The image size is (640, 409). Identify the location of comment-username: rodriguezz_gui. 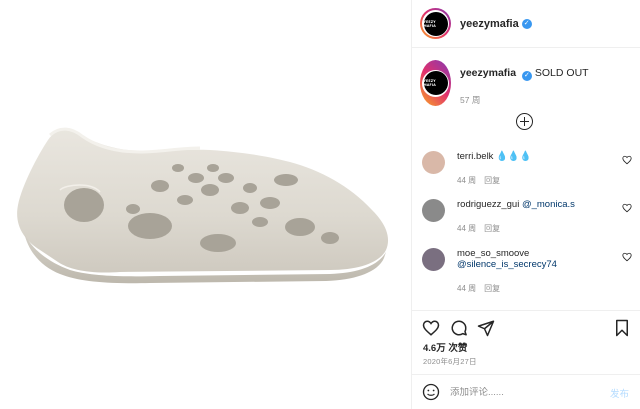
(488, 204).